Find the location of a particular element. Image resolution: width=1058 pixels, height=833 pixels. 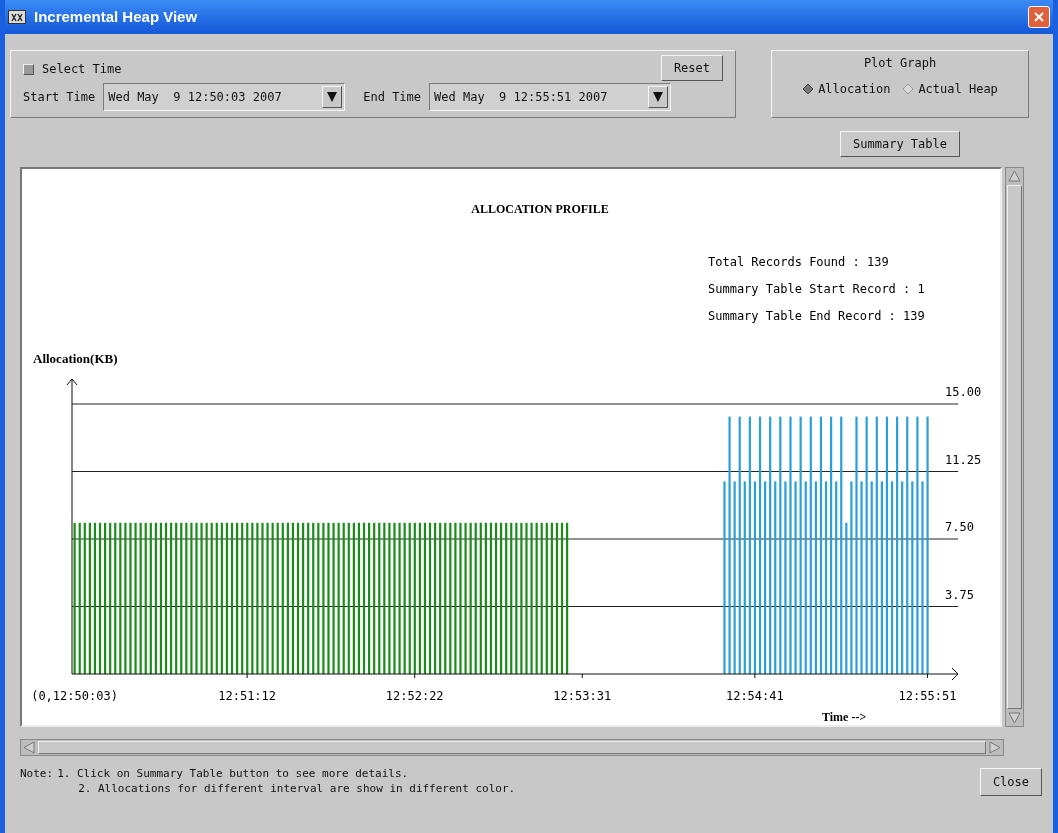

summary-table-button: Summary Table is located at coordinates (900, 144).